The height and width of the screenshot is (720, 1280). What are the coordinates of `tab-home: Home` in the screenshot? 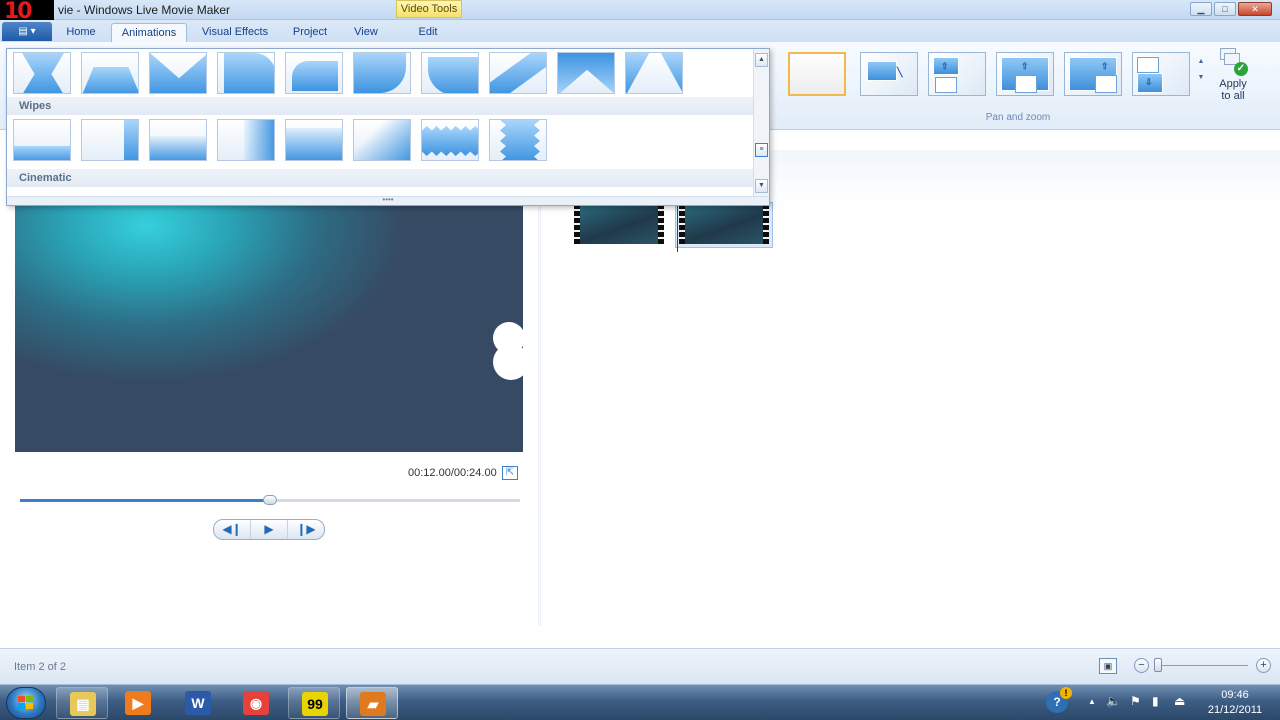 It's located at (81, 32).